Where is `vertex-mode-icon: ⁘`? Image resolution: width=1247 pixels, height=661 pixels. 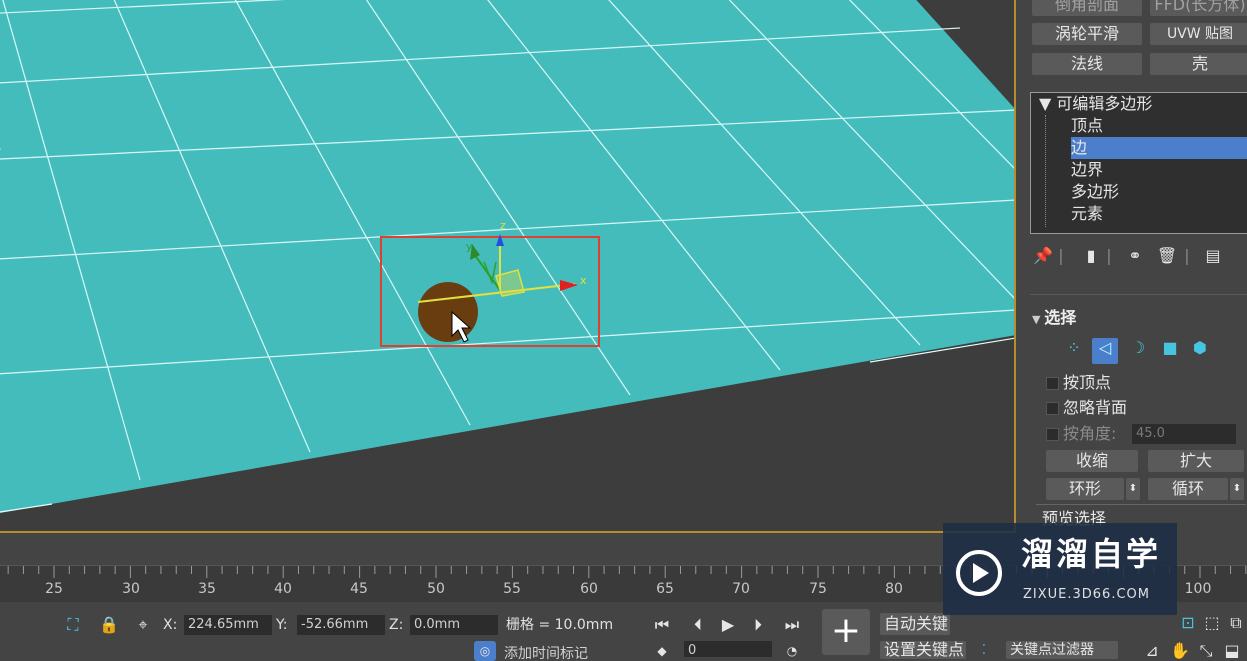 vertex-mode-icon: ⁘ is located at coordinates (1074, 348).